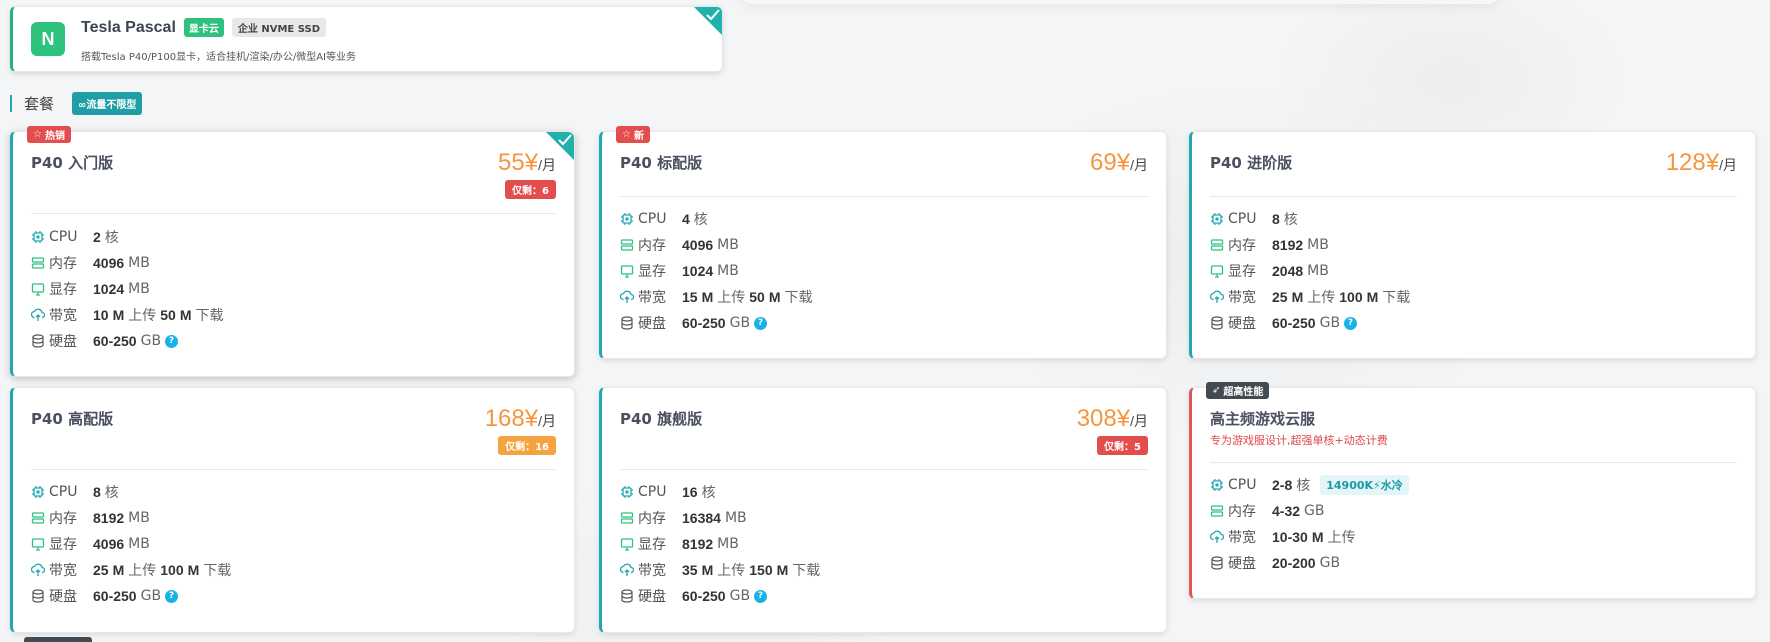 The height and width of the screenshot is (642, 1770). Describe the element at coordinates (718, 297) in the screenshot. I see `spec-bandwidth: 带宽 15 M 上传 50 M 下载` at that location.